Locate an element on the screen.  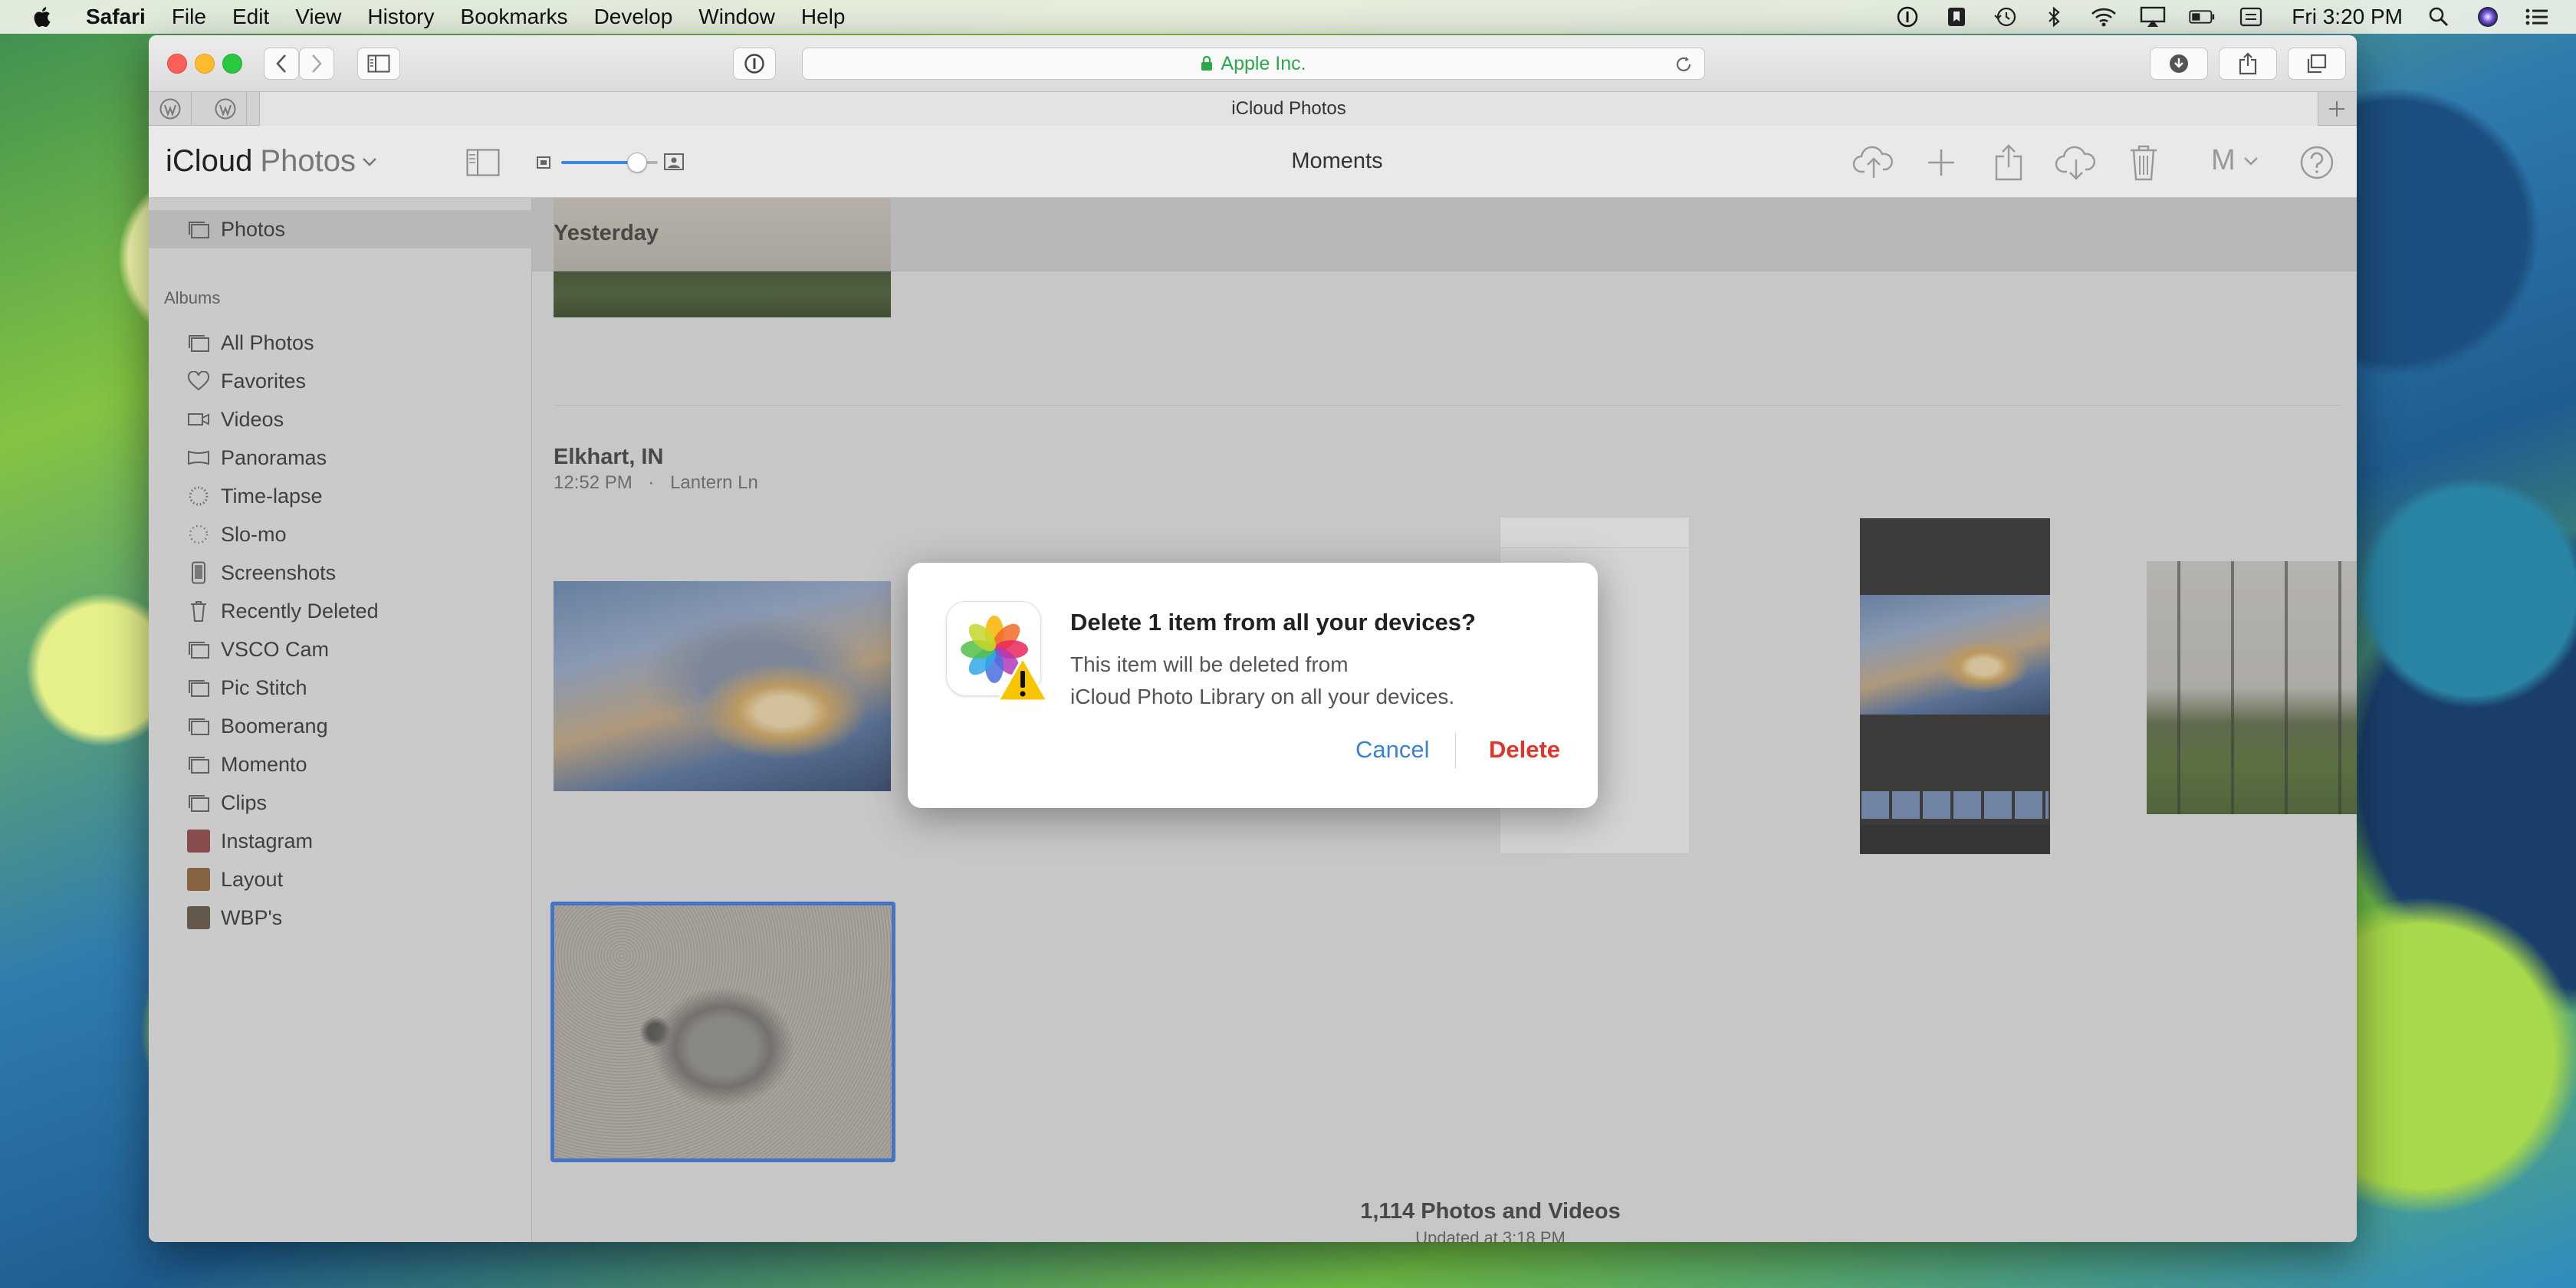
address-bar: Apple Inc. is located at coordinates (1253, 64).